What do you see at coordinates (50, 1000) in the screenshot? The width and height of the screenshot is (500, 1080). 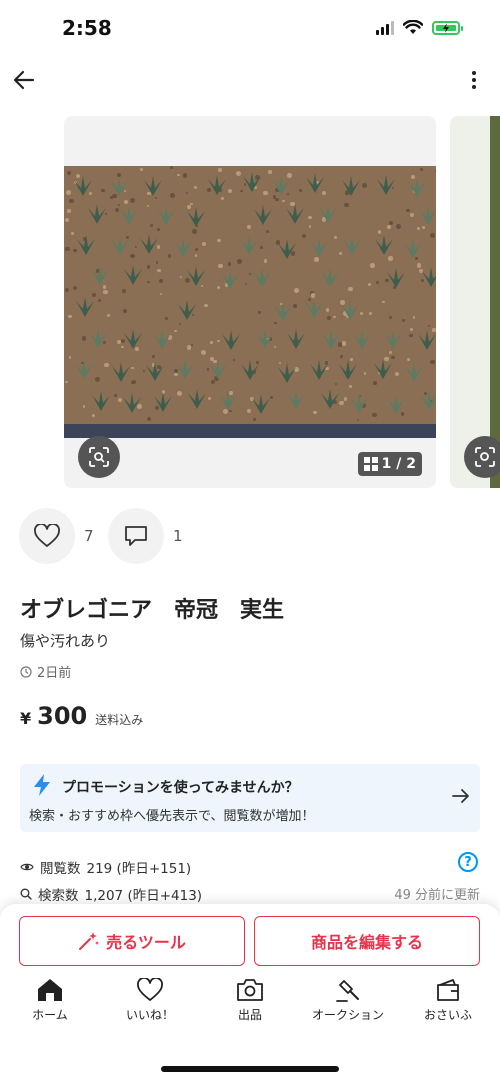 I see `nav-home: ホーム` at bounding box center [50, 1000].